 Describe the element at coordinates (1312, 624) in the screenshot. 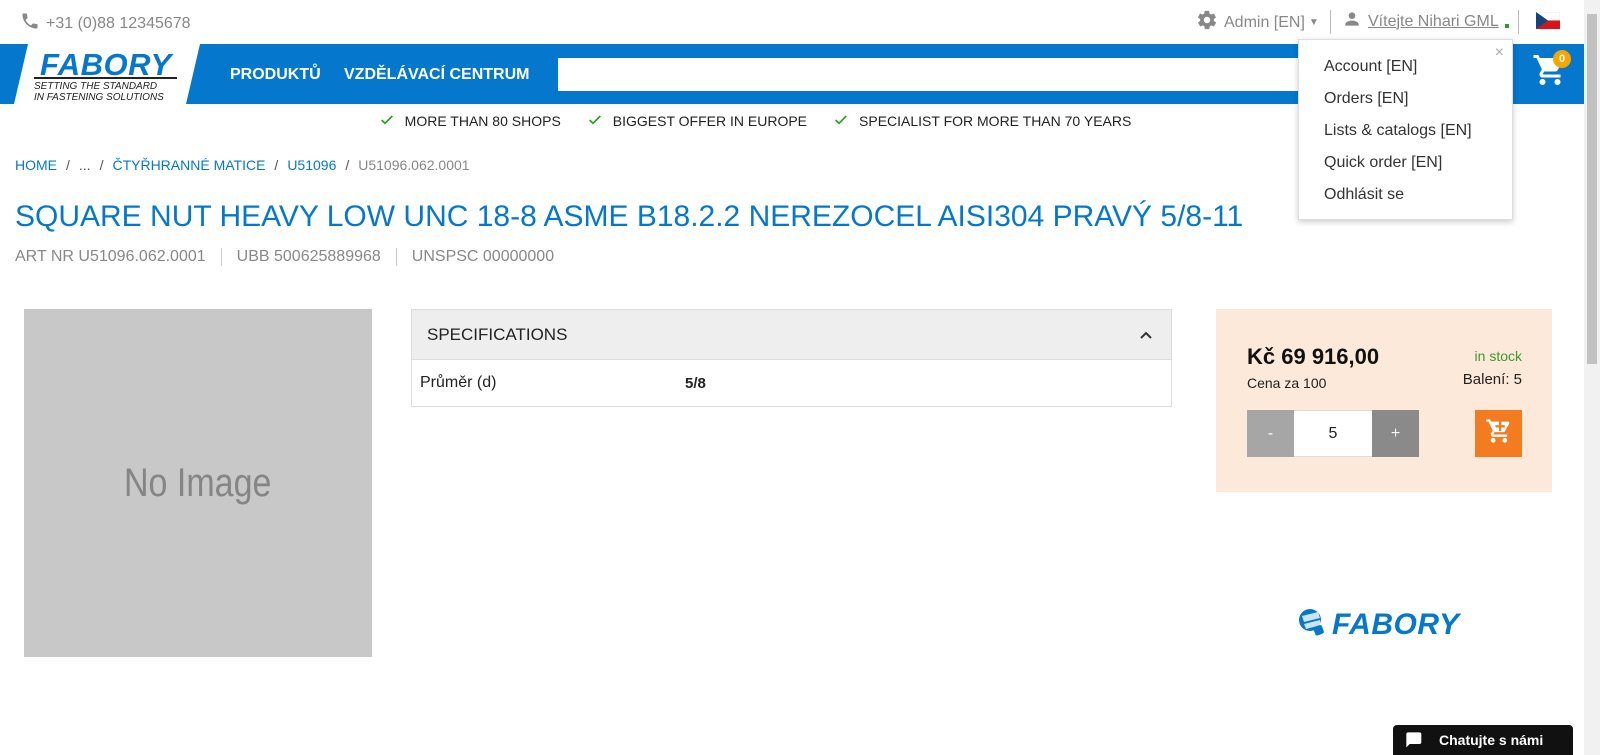

I see `bolt-icon` at that location.